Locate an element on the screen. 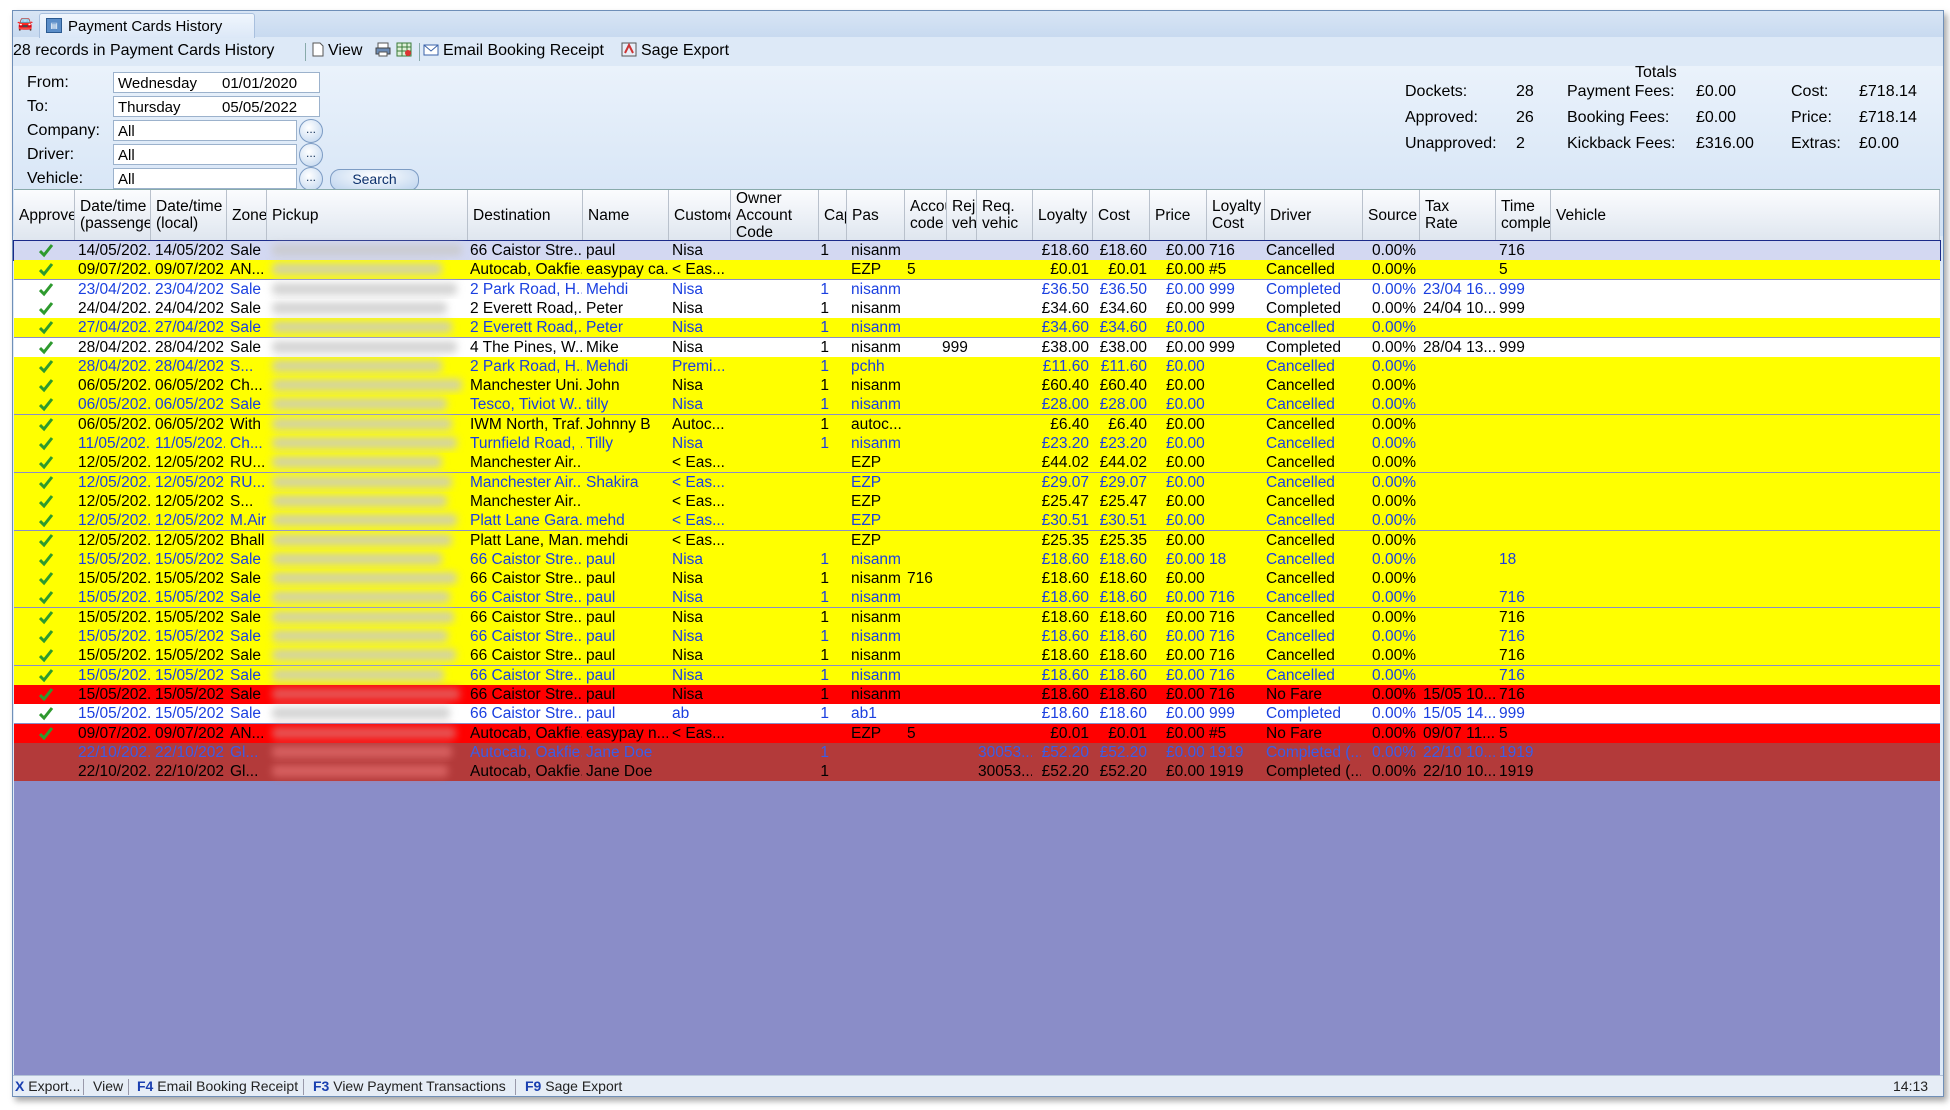 This screenshot has height=1110, width=1950. column-header-cost: Cost is located at coordinates (1121, 215).